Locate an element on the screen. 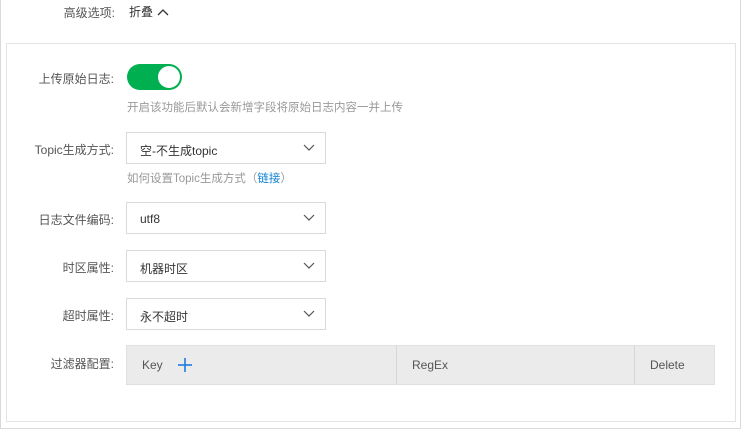 This screenshot has width=741, height=429. topic-mode-label: Topic生成方式: is located at coordinates (74, 150).